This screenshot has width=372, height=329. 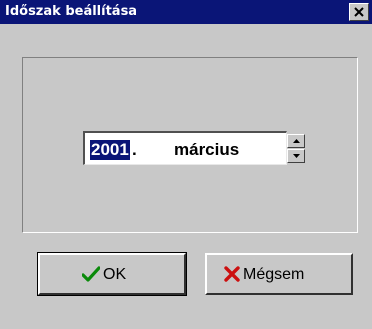 I want to click on arrow-down-icon, so click(x=296, y=156).